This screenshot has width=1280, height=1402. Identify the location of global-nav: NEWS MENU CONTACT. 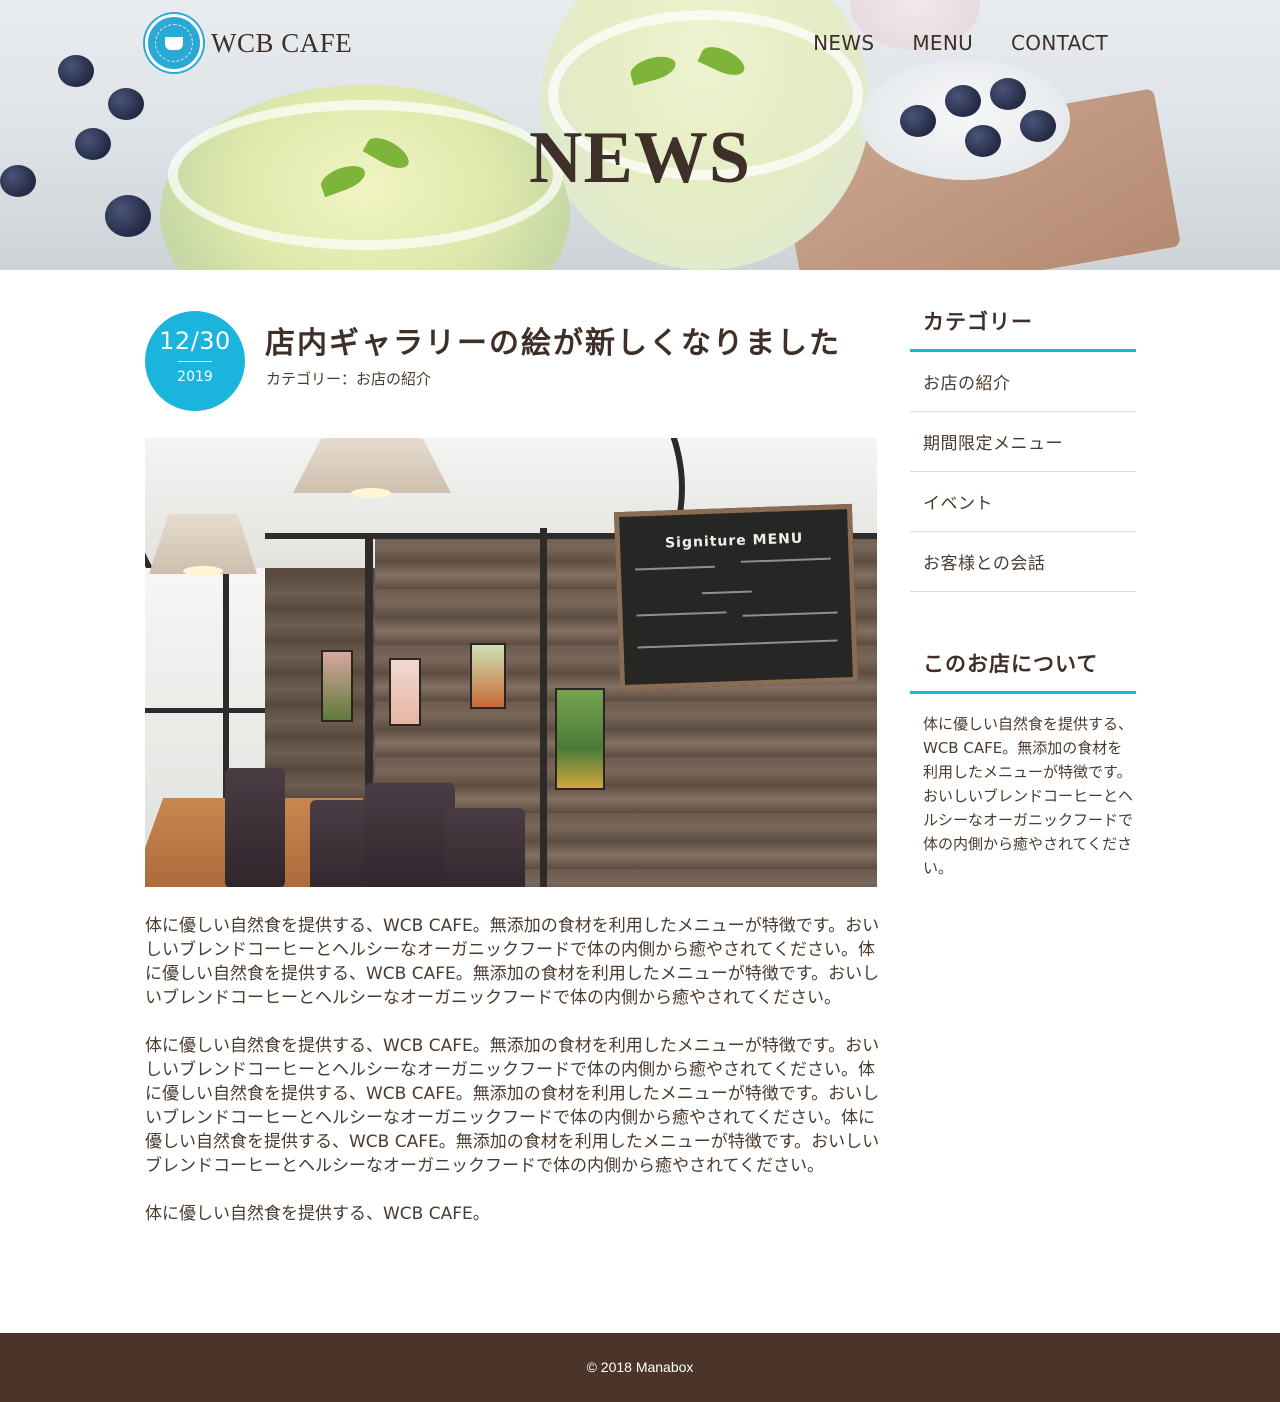
(941, 43).